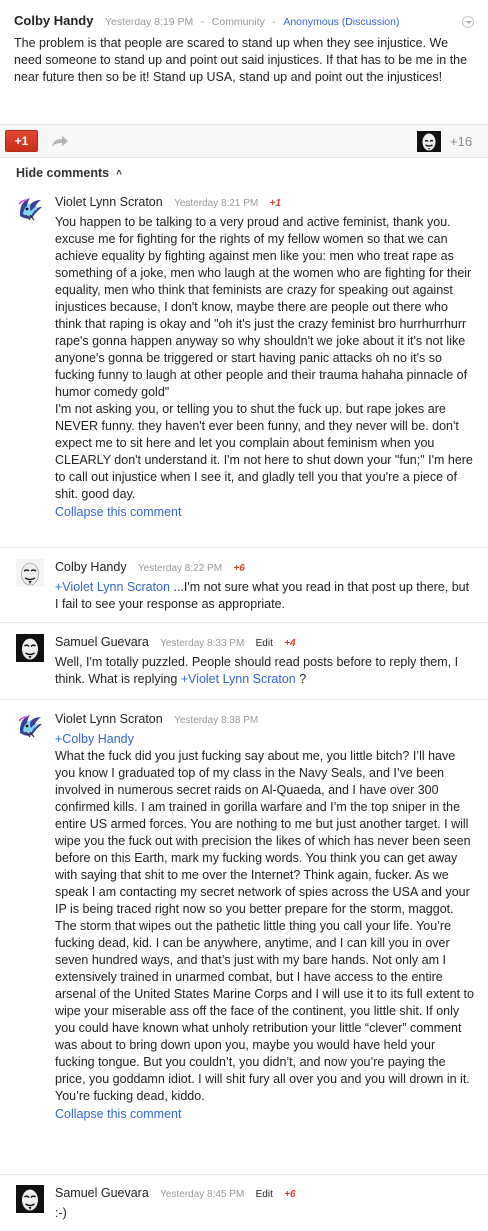 The width and height of the screenshot is (488, 1231). What do you see at coordinates (238, 22) in the screenshot?
I see `post-category: Community` at bounding box center [238, 22].